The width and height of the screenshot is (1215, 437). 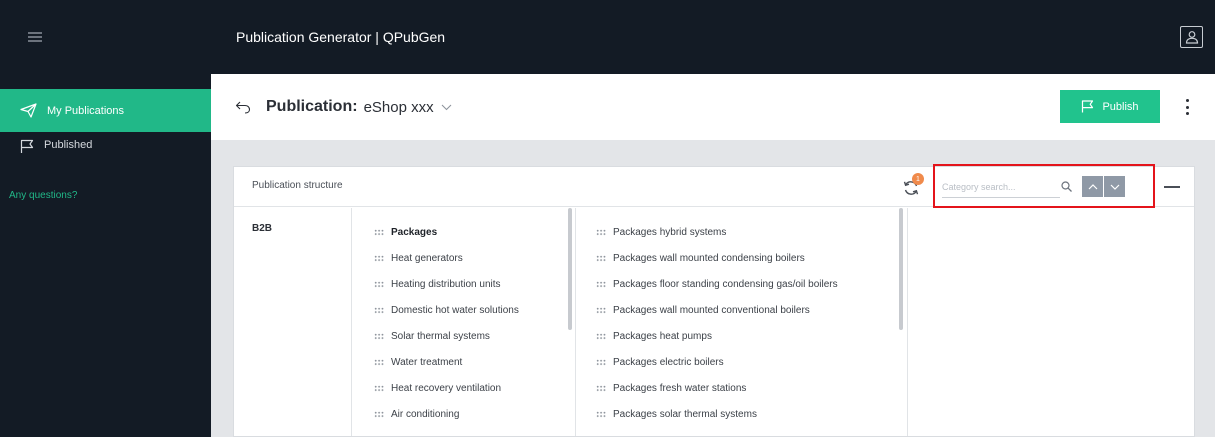 I want to click on chevron-up-icon, so click(x=1092, y=186).